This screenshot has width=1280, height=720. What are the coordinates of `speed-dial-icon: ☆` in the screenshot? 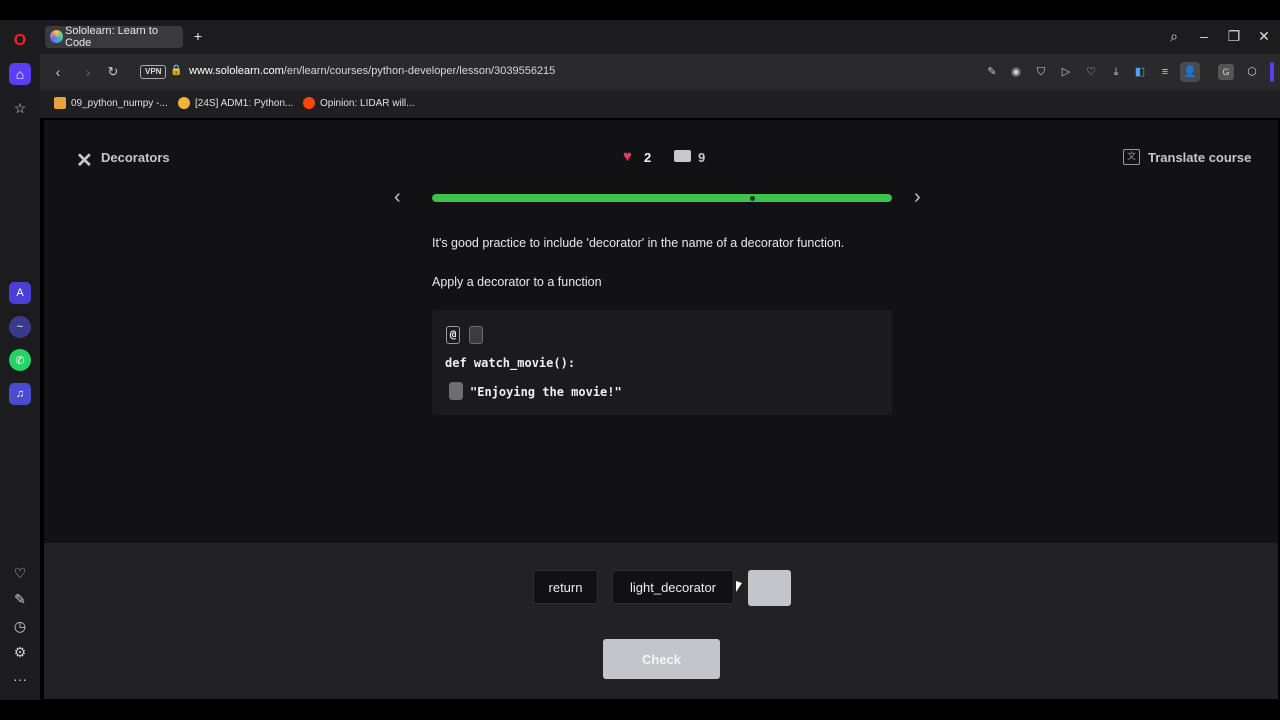 It's located at (20, 108).